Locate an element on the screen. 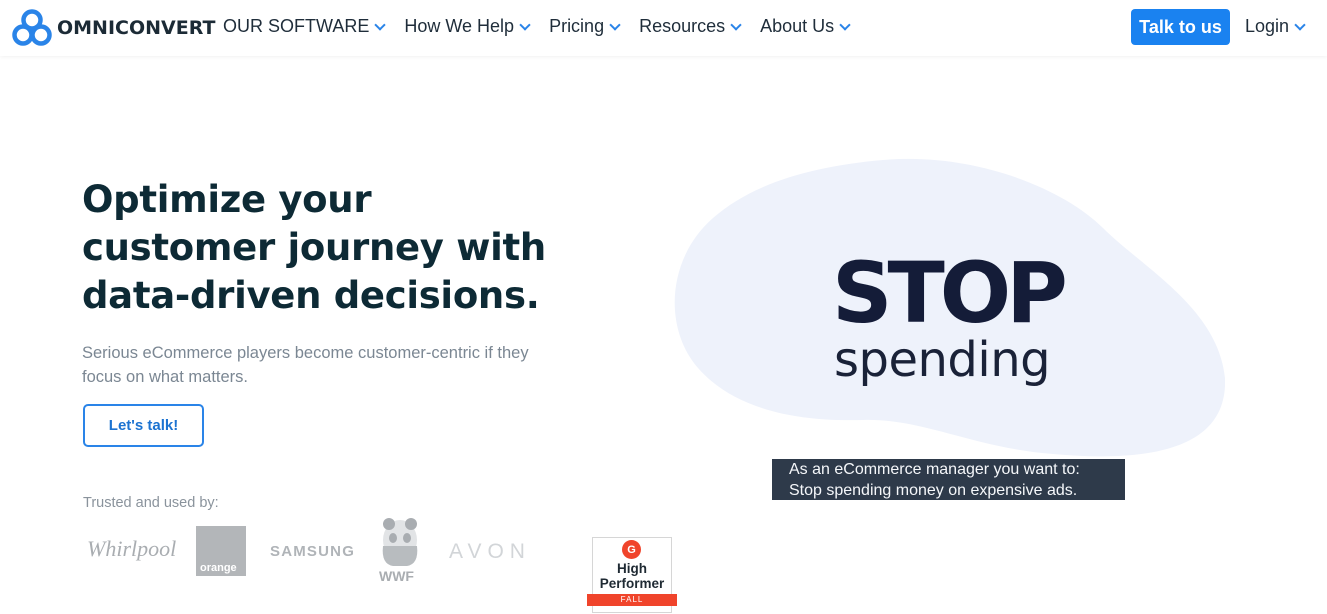 This screenshot has height=614, width=1327. nav-item-pricing: Pricing is located at coordinates (585, 26).